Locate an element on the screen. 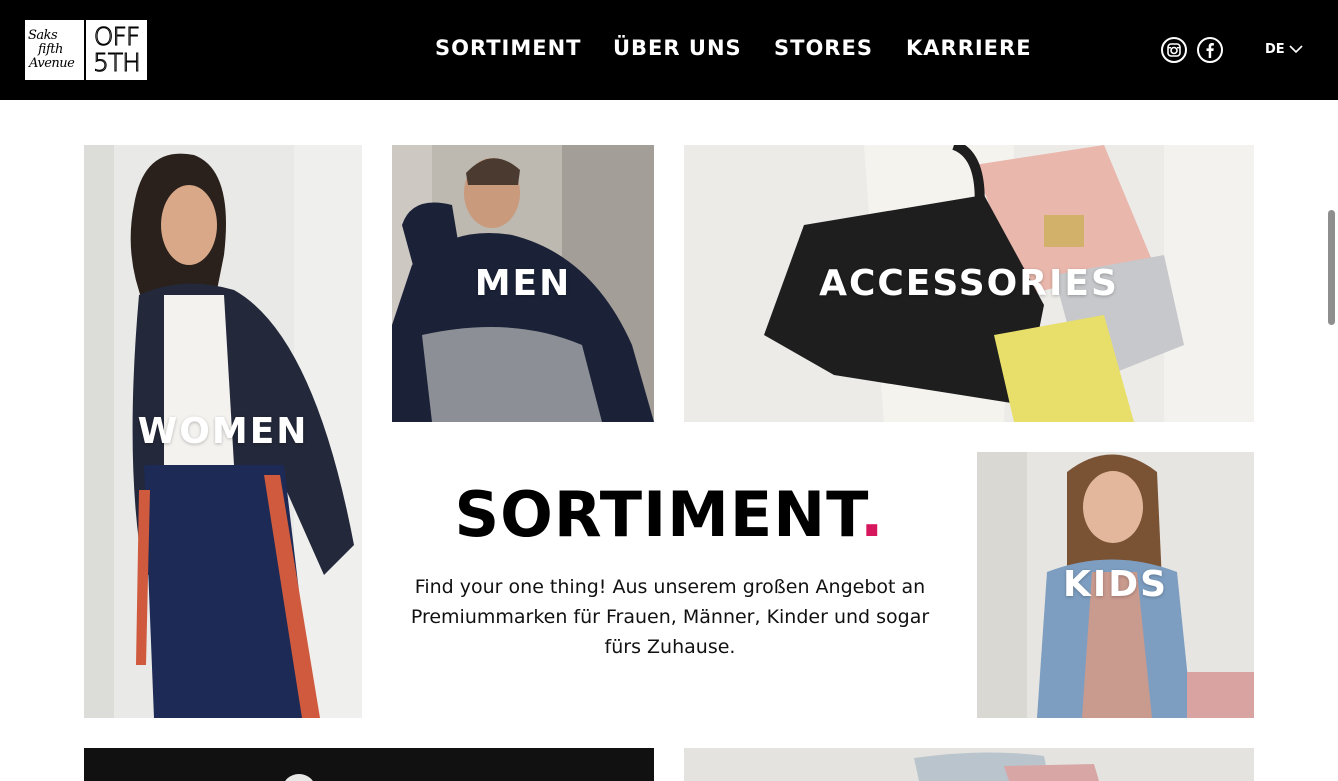 The height and width of the screenshot is (781, 1338). logo-fifth-text: fifth is located at coordinates (50, 49).